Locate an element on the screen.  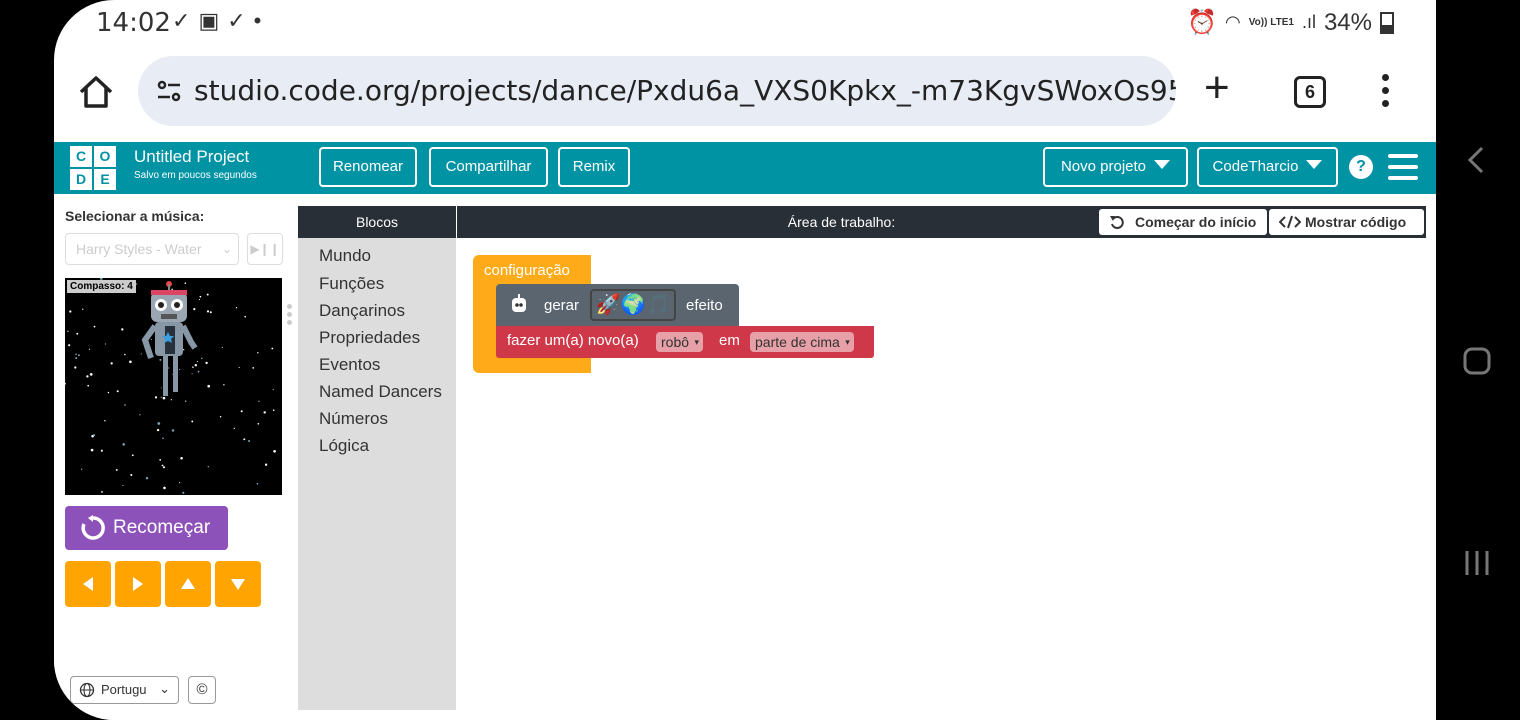
restart-label: Recomeçar is located at coordinates (162, 527).